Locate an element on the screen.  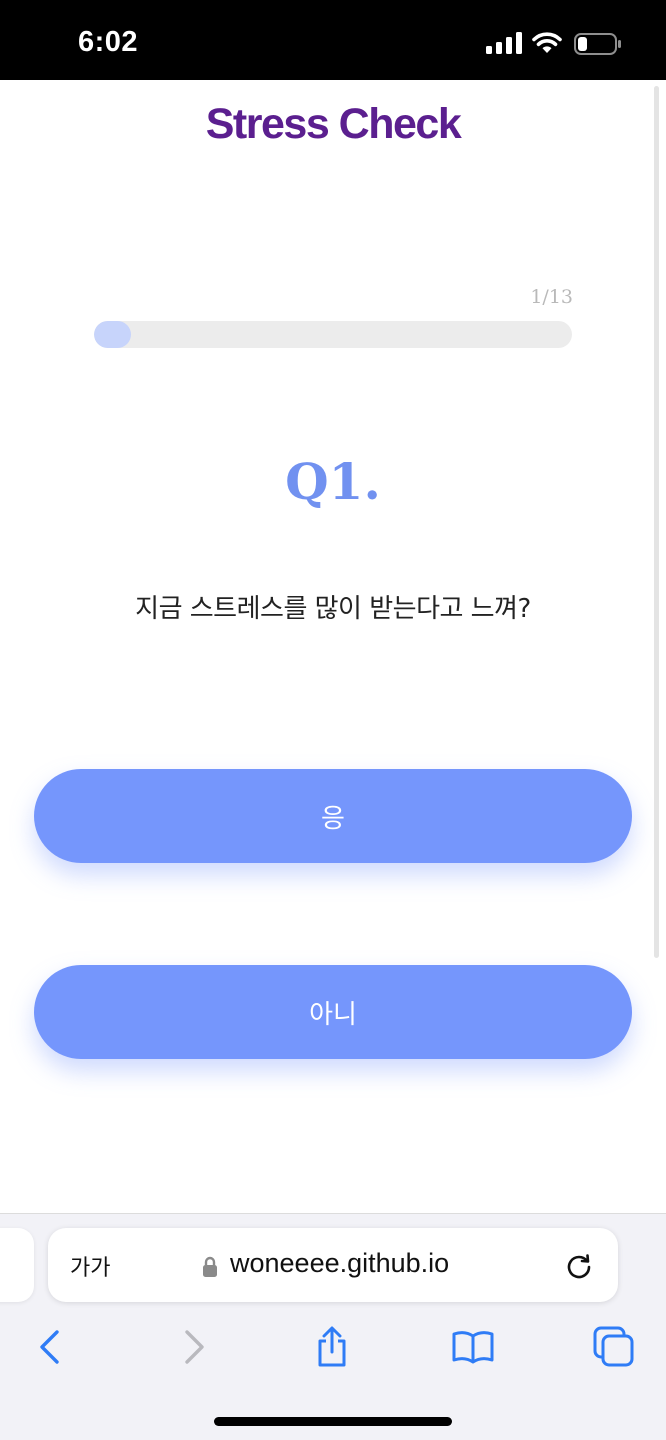
answer-no-label: 아니 is located at coordinates (333, 1014).